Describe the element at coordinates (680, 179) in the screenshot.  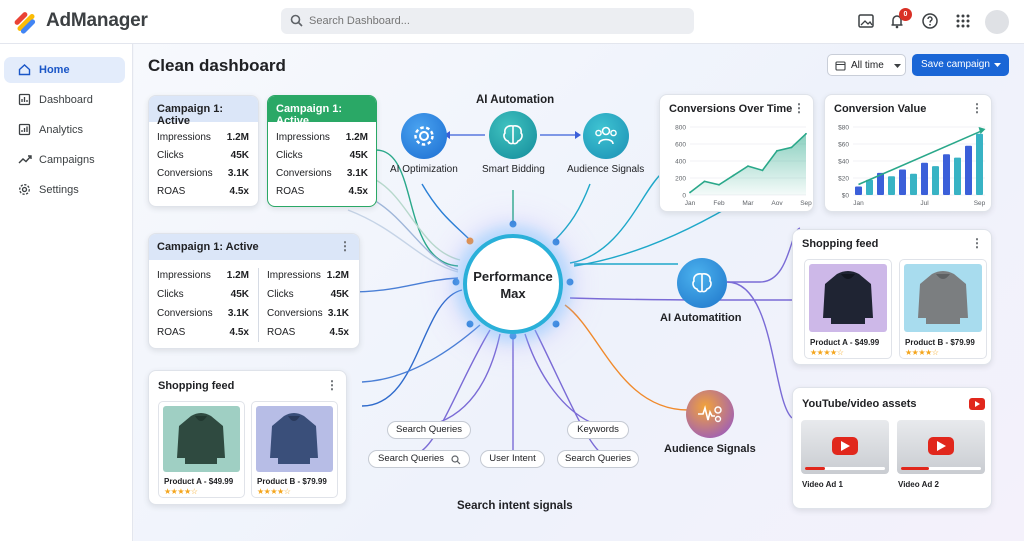
I see `y-tick-label: 200` at that location.